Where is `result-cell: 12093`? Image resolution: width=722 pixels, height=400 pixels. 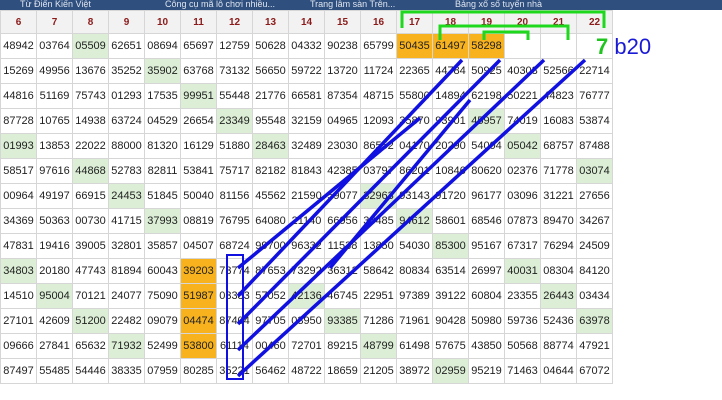 result-cell: 12093 is located at coordinates (378, 121).